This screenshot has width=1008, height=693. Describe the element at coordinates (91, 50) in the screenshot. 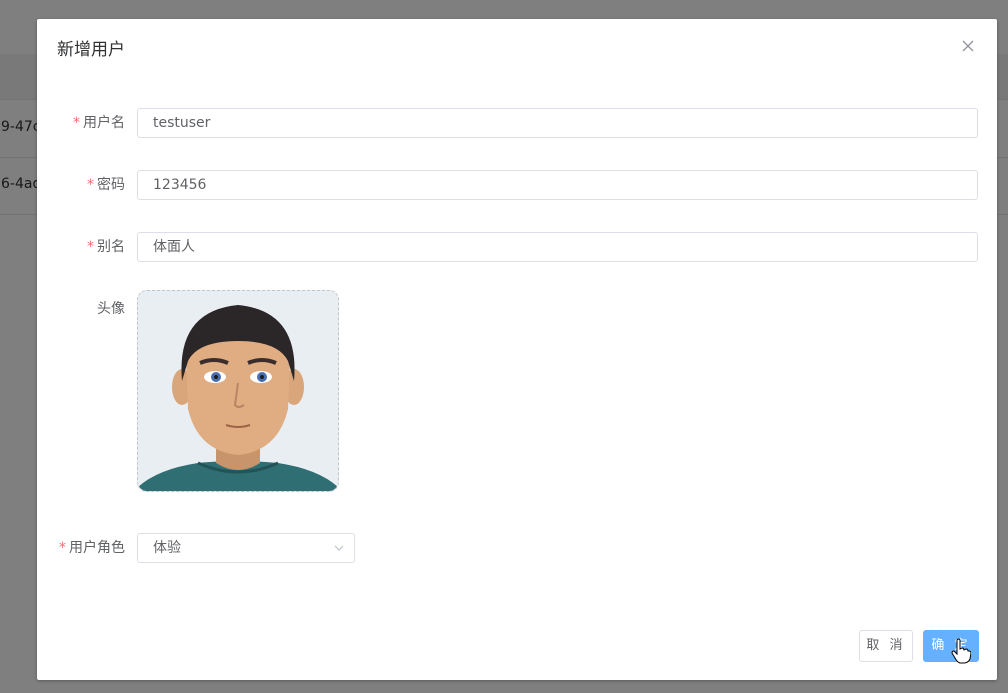

I see `dialog-title: 新增用户` at that location.